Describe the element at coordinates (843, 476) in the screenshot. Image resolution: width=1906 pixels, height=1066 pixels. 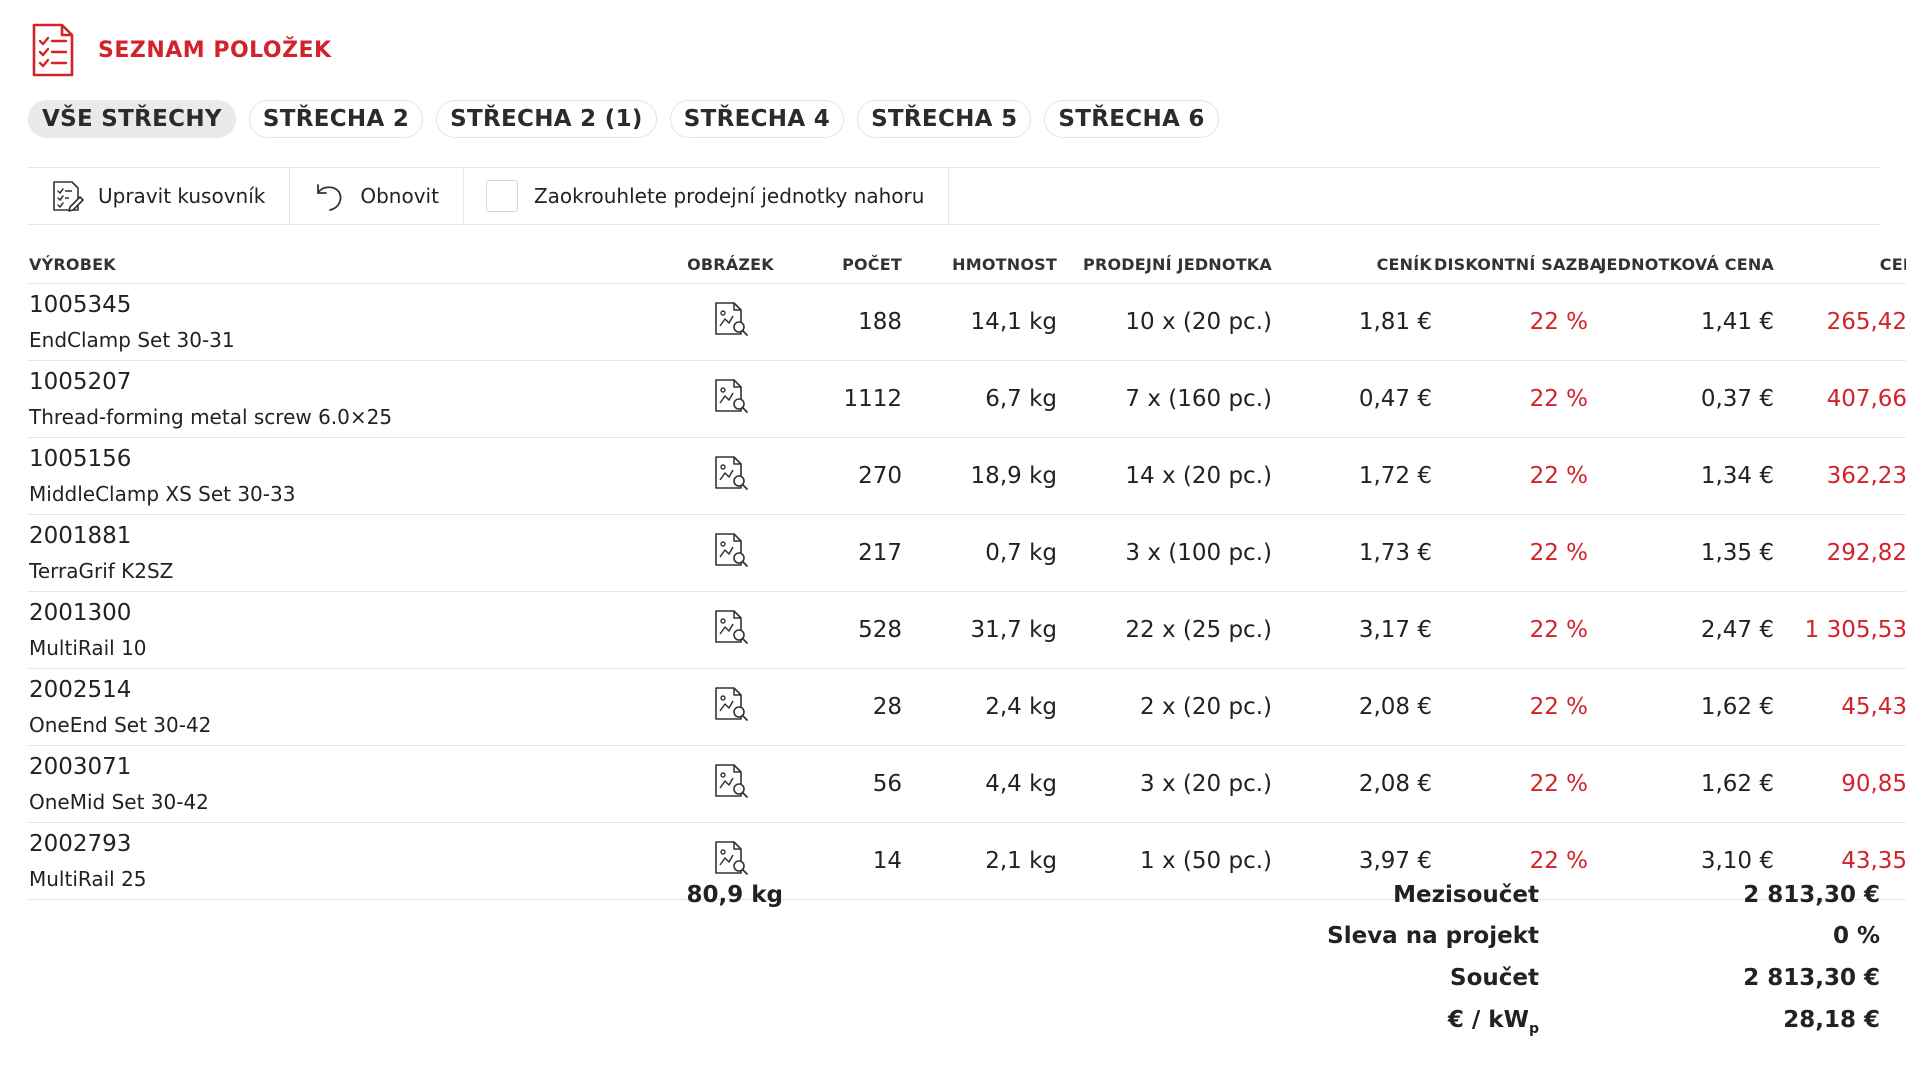
I see `item-count: 270` at that location.